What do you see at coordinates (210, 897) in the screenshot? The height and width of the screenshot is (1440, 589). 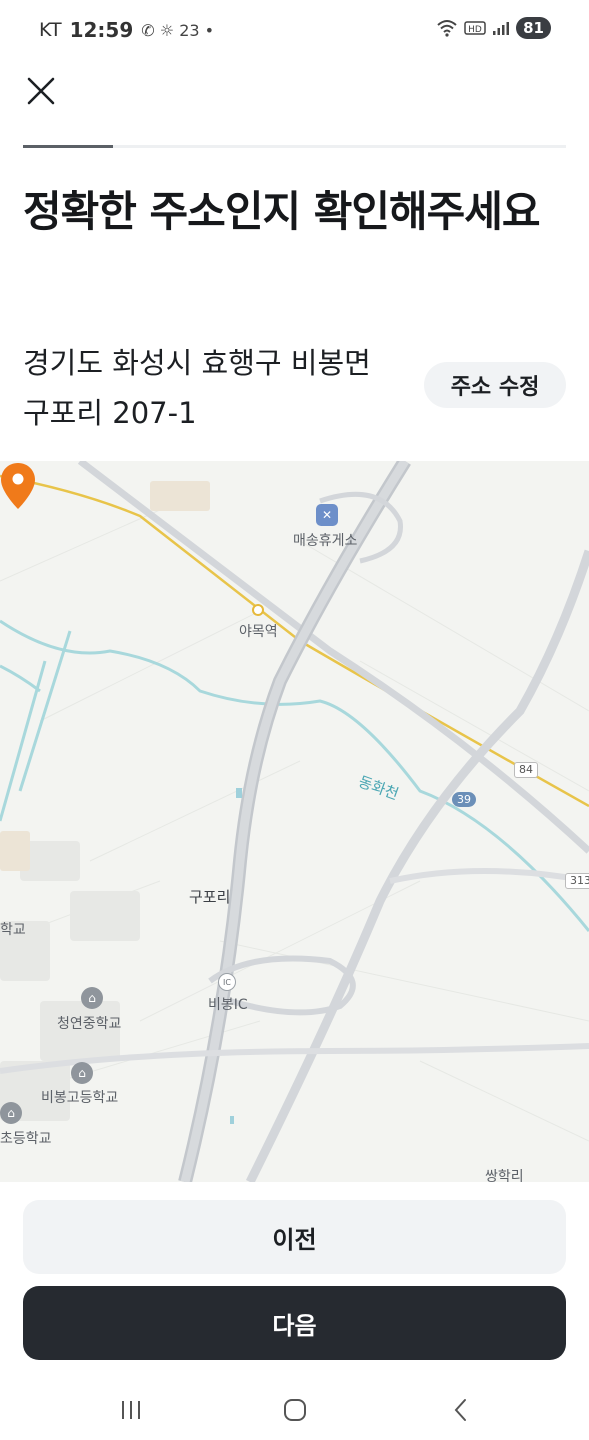 I see `map-label-village: 구포리` at bounding box center [210, 897].